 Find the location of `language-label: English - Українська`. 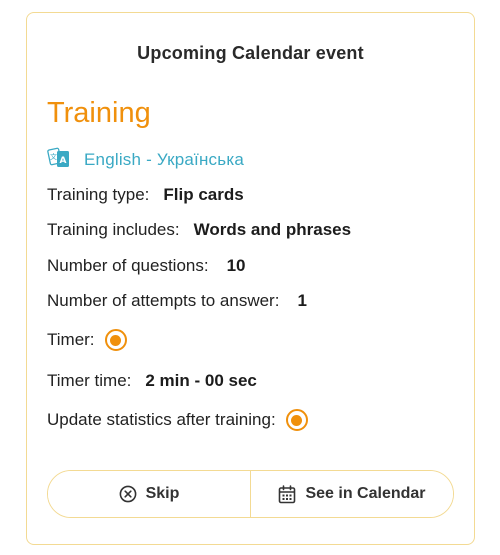

language-label: English - Українська is located at coordinates (164, 159).